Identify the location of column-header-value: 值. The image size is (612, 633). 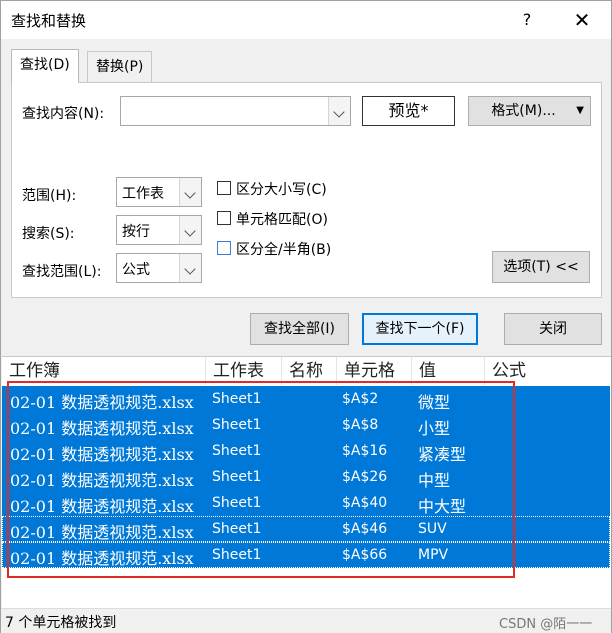
(448, 371).